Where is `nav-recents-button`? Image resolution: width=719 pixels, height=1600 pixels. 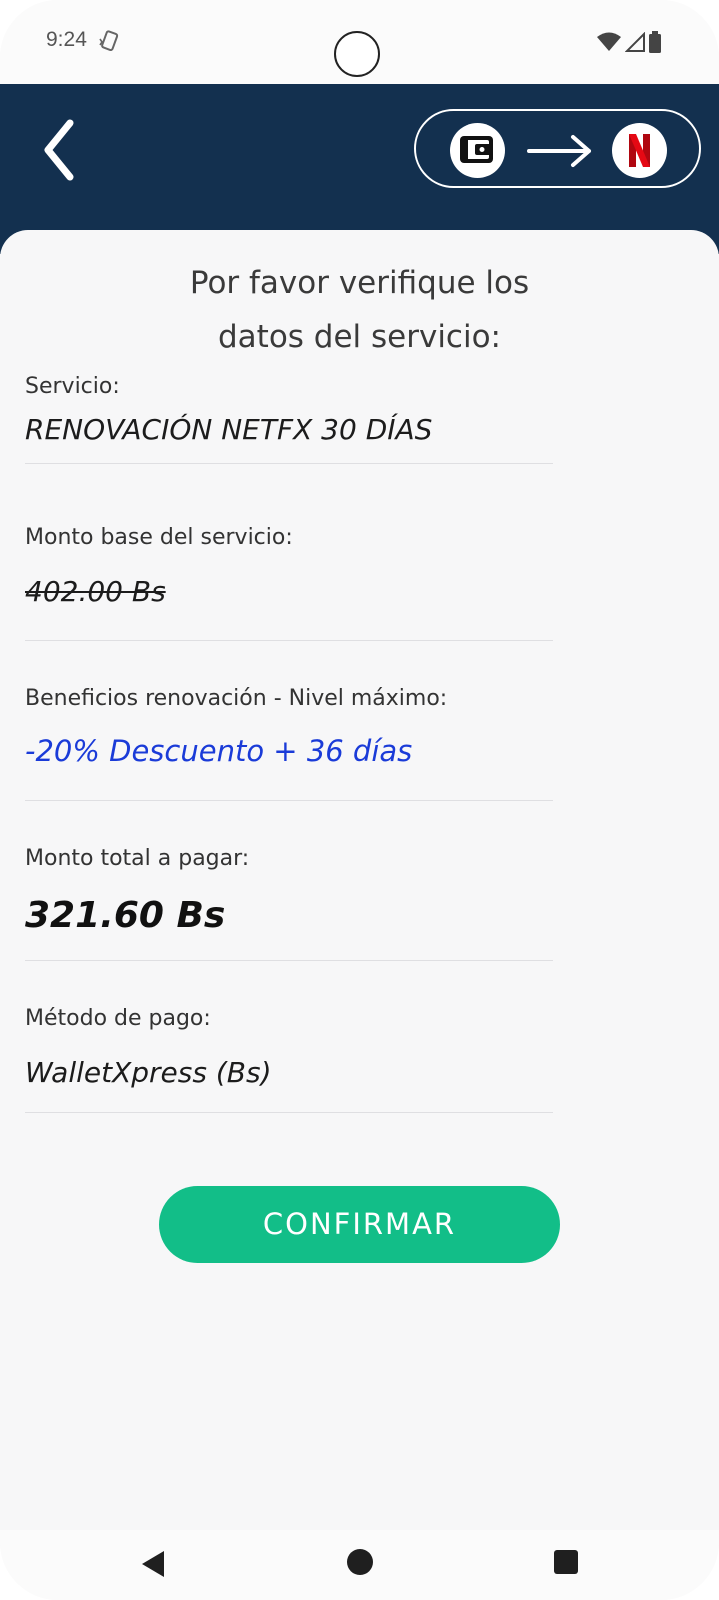 nav-recents-button is located at coordinates (566, 1562).